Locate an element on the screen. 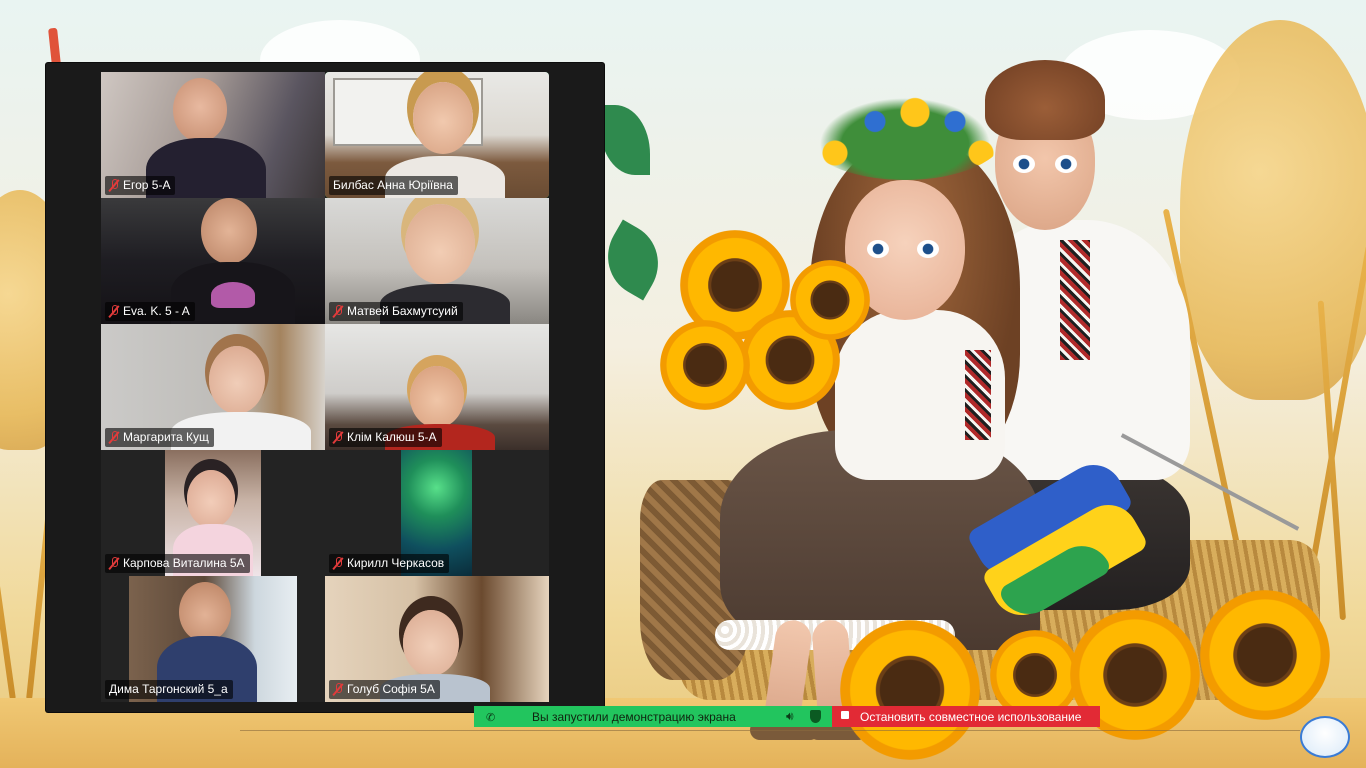 The image size is (1366, 768). shirt-embroidery is located at coordinates (1075, 300).